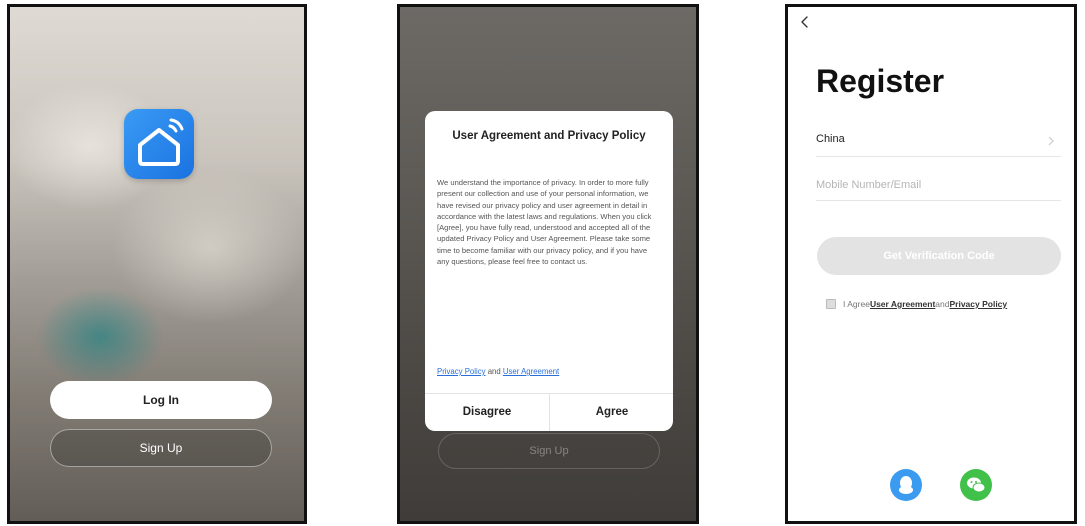 The height and width of the screenshot is (526, 1085). I want to click on get-verification-code-button: Get Verification Code, so click(939, 256).